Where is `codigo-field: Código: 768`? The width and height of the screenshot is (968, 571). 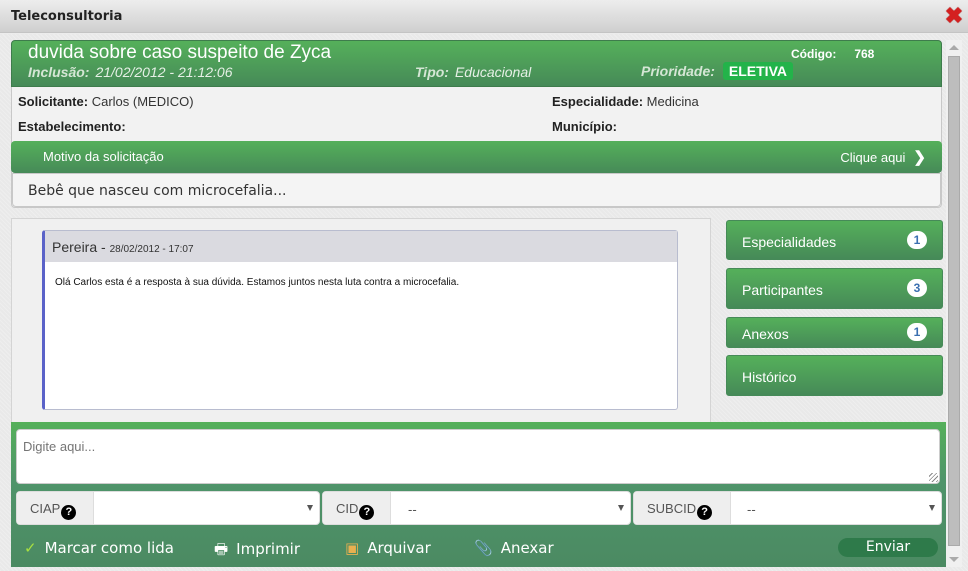 codigo-field: Código: 768 is located at coordinates (832, 54).